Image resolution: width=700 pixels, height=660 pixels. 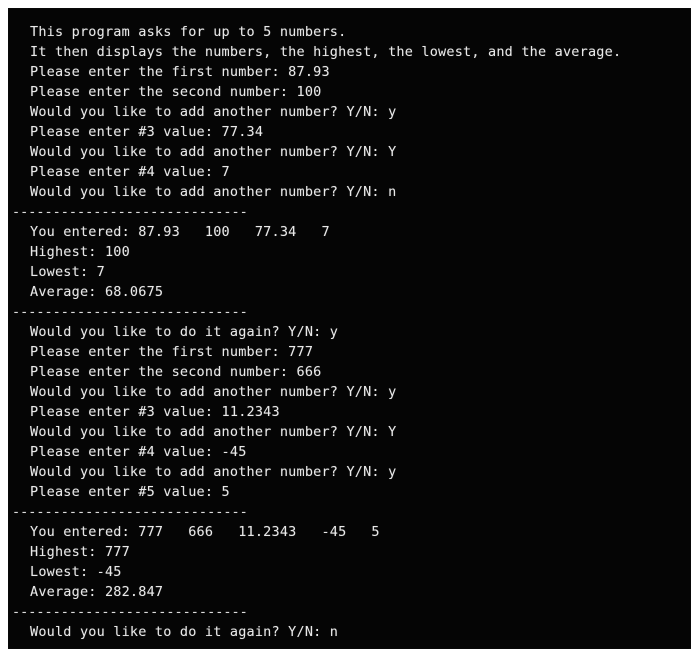 What do you see at coordinates (130, 172) in the screenshot?
I see `output-line: Please enter #4 value: 7` at bounding box center [130, 172].